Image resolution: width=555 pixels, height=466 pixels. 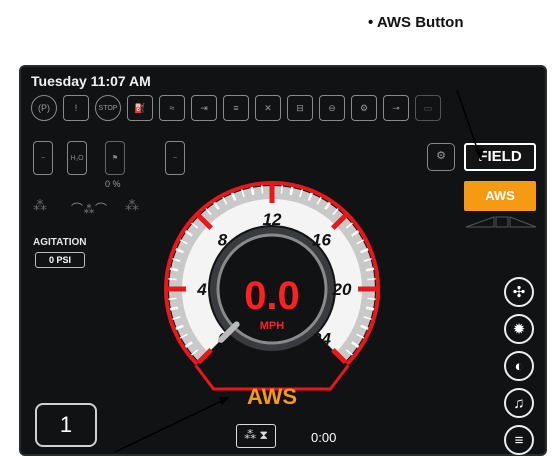 I want to click on headlight-icon: ◐, so click(x=519, y=366).